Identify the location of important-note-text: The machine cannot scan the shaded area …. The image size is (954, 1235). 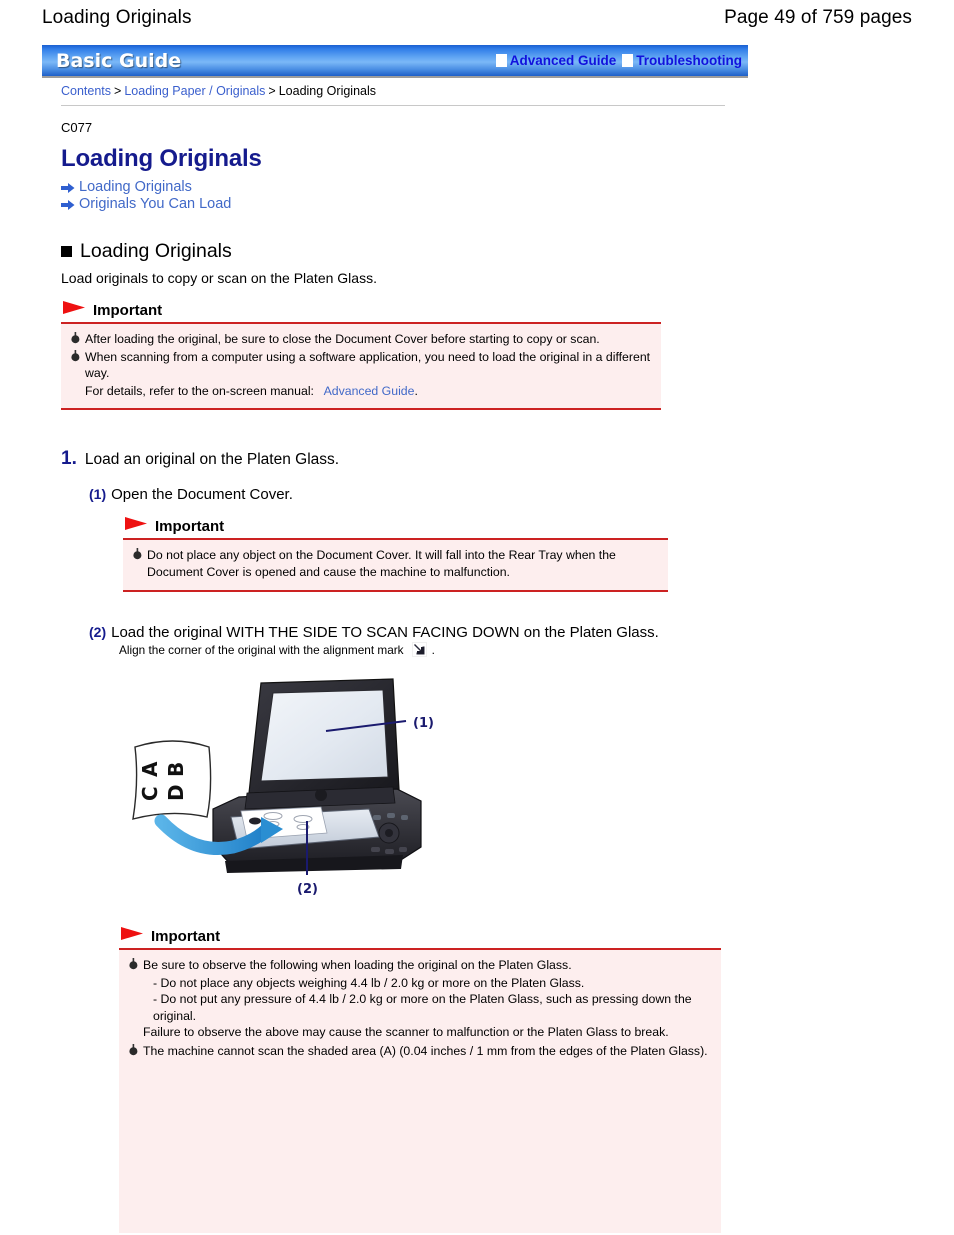
(425, 1051).